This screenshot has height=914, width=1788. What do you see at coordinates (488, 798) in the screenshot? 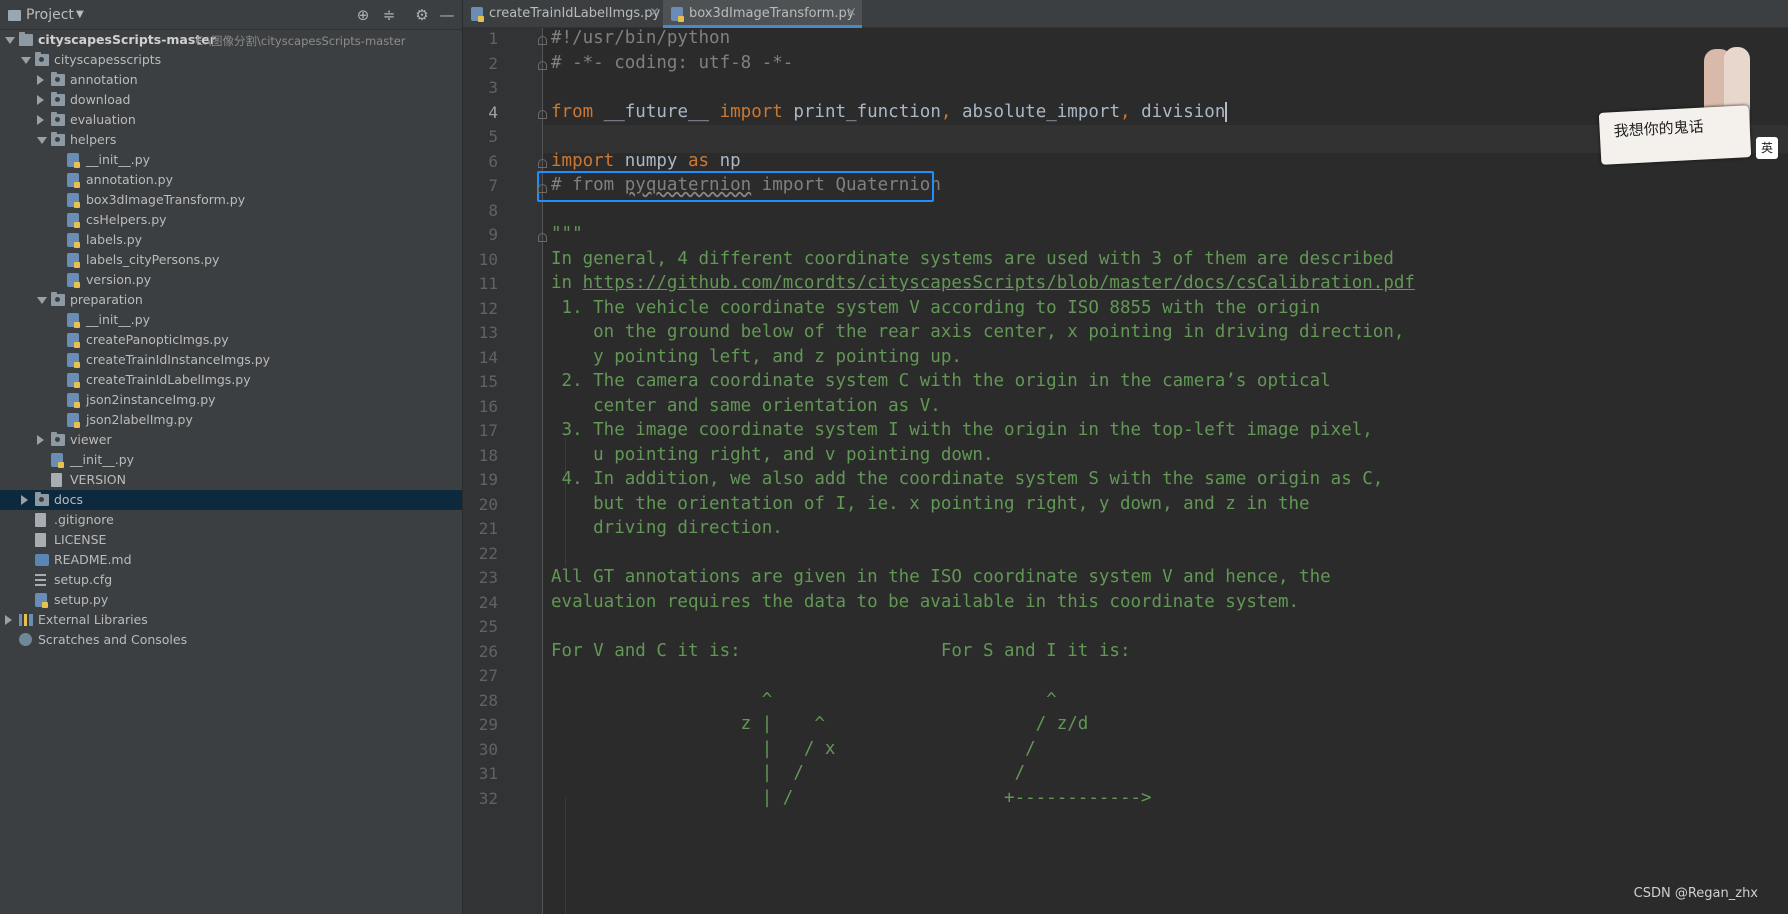
I see `line-number: 32` at bounding box center [488, 798].